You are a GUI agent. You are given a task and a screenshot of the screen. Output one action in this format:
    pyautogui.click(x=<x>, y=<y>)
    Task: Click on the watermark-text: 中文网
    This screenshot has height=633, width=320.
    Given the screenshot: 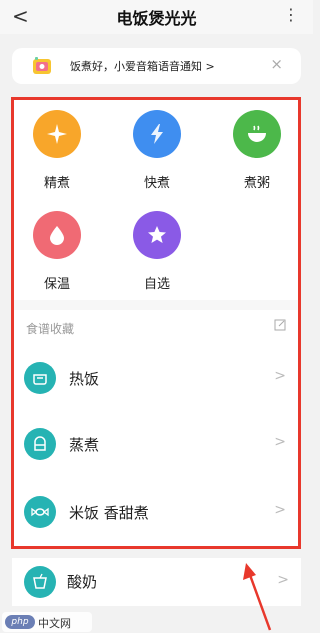 What is the action you would take?
    pyautogui.click(x=54, y=623)
    